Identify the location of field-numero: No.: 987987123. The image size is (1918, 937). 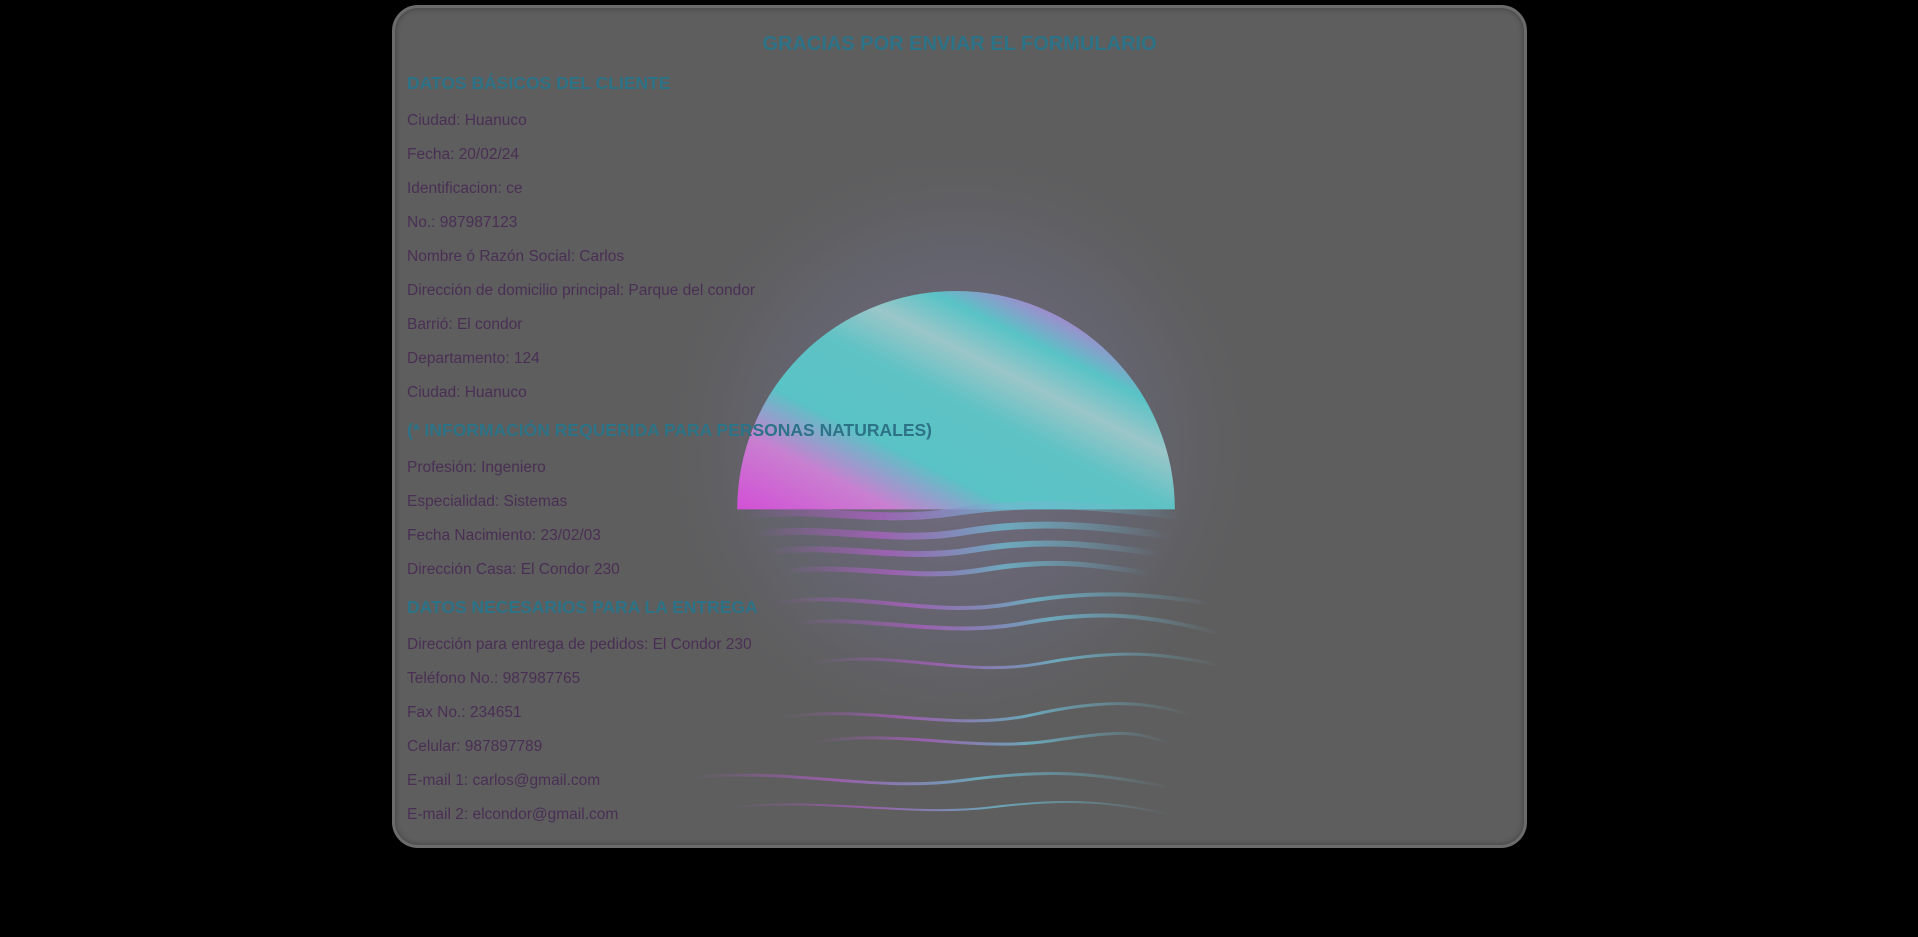
(462, 222).